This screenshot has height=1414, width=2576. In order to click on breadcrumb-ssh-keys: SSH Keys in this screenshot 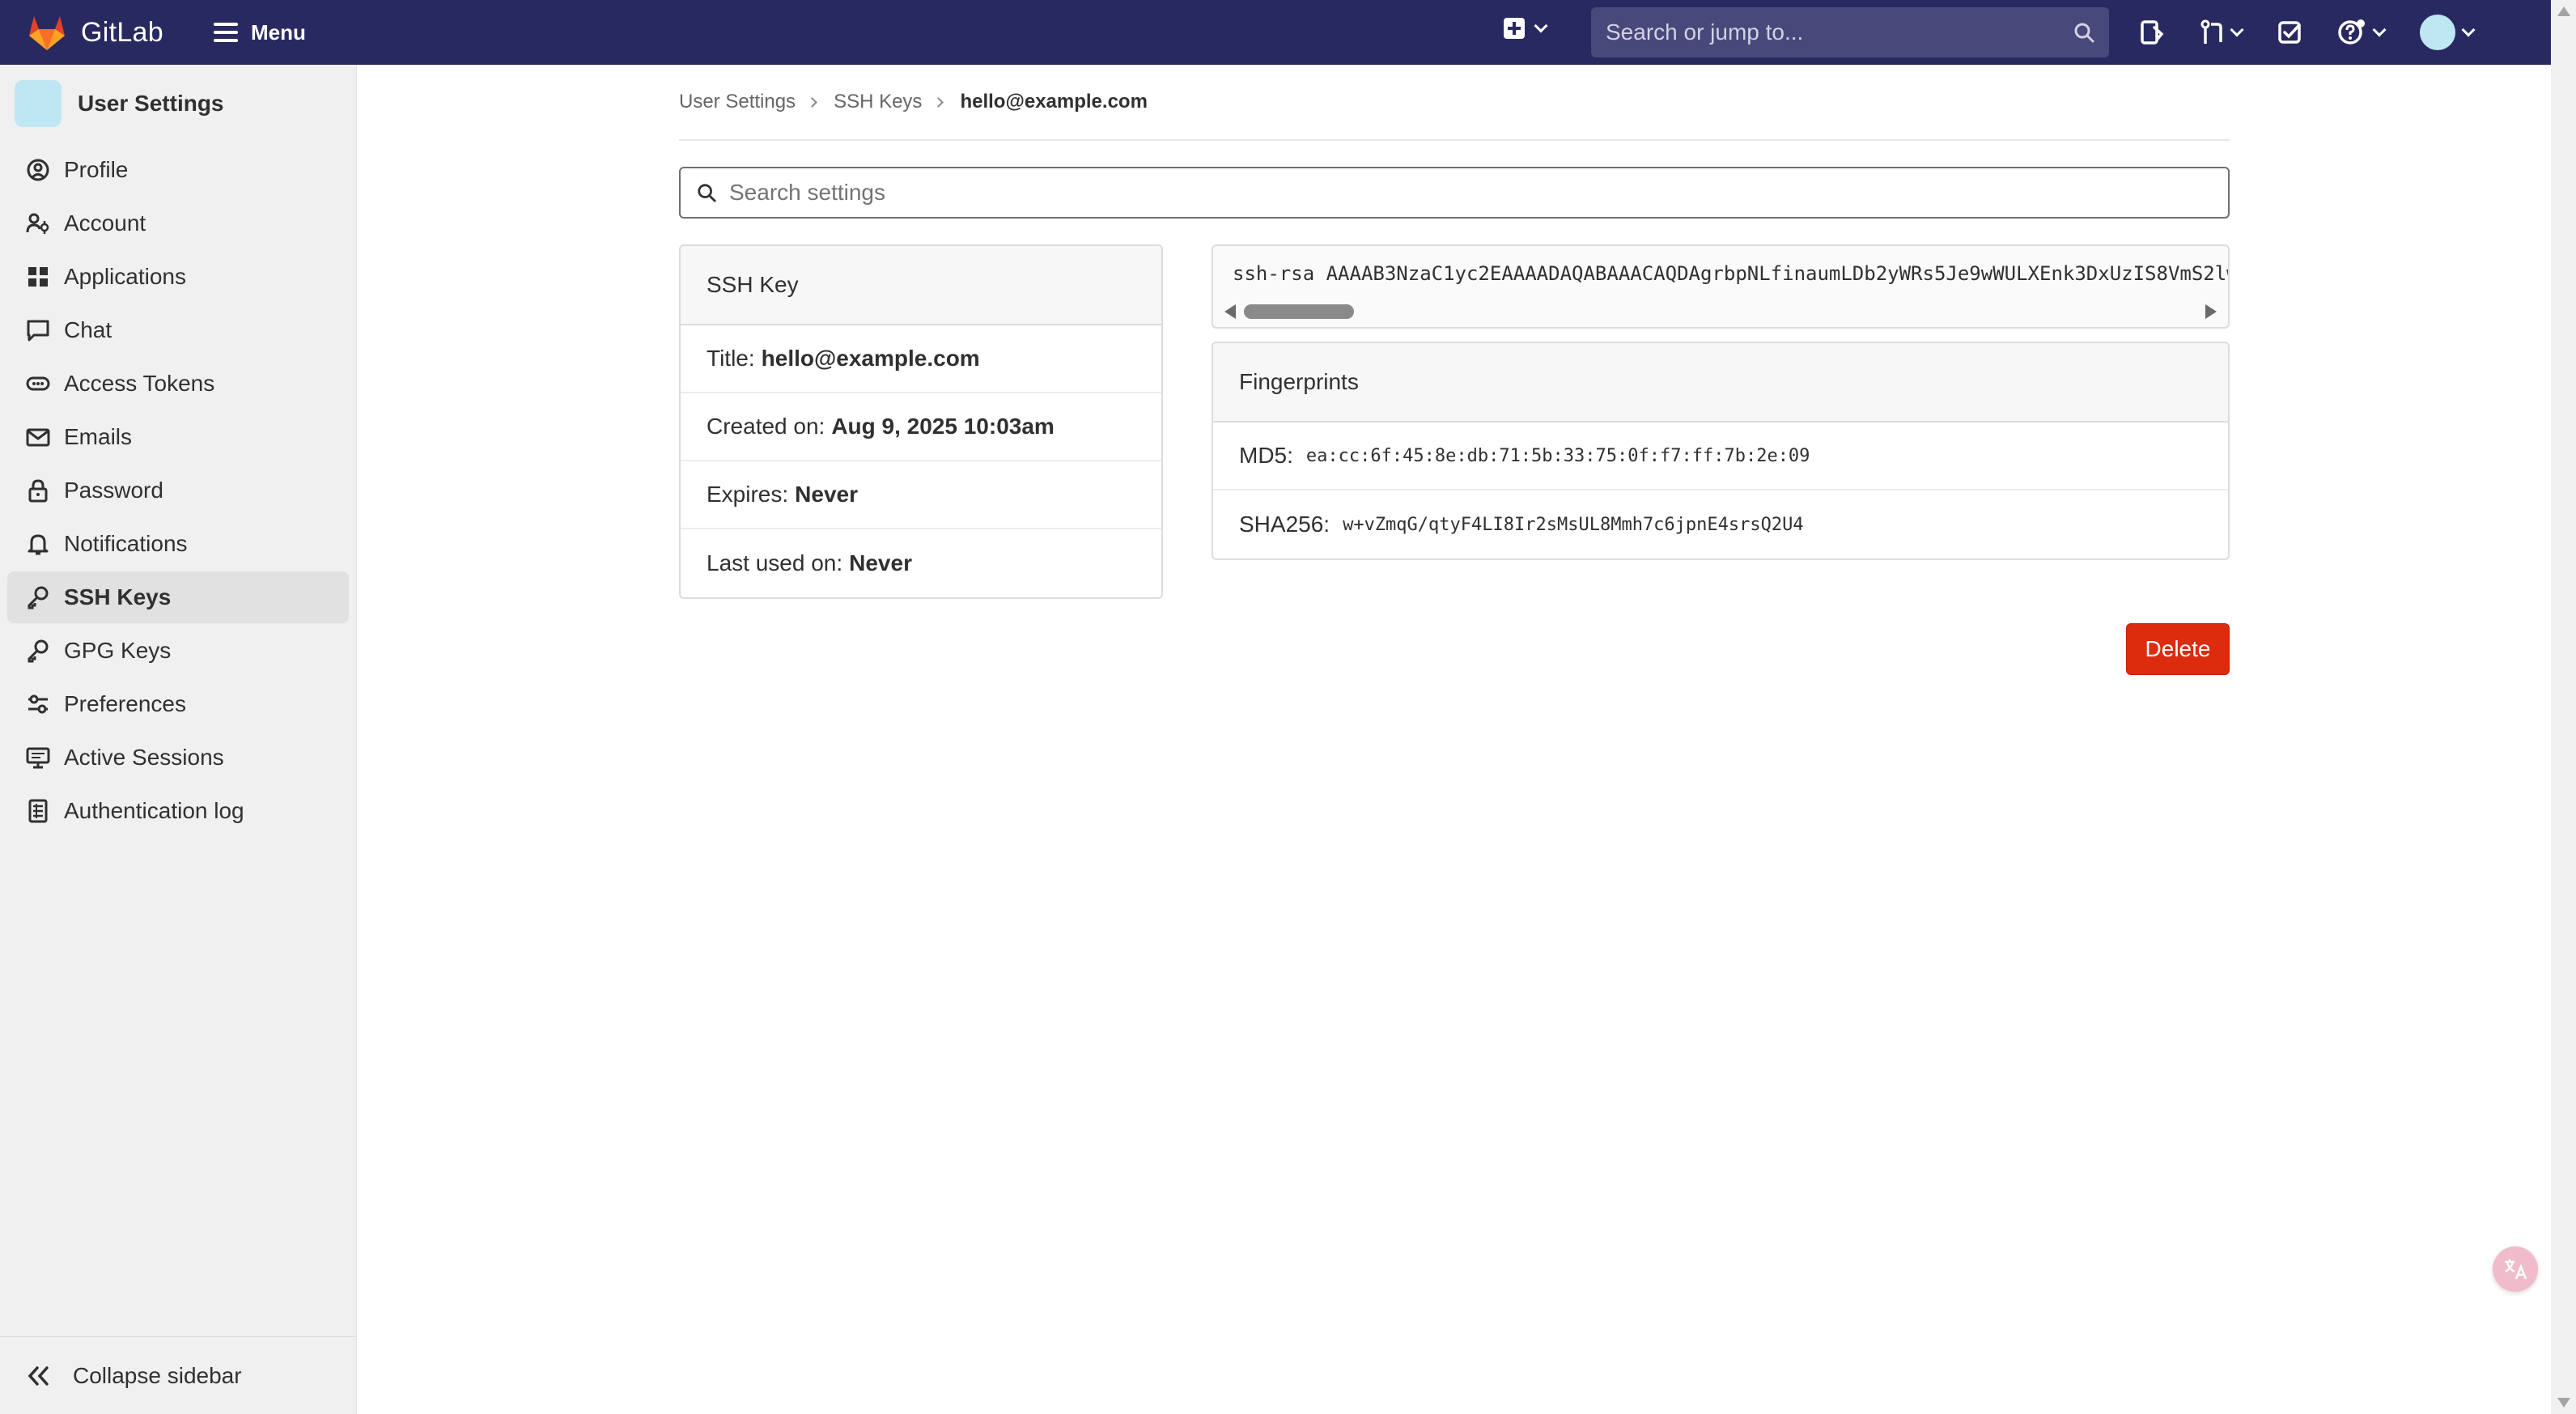, I will do `click(878, 102)`.